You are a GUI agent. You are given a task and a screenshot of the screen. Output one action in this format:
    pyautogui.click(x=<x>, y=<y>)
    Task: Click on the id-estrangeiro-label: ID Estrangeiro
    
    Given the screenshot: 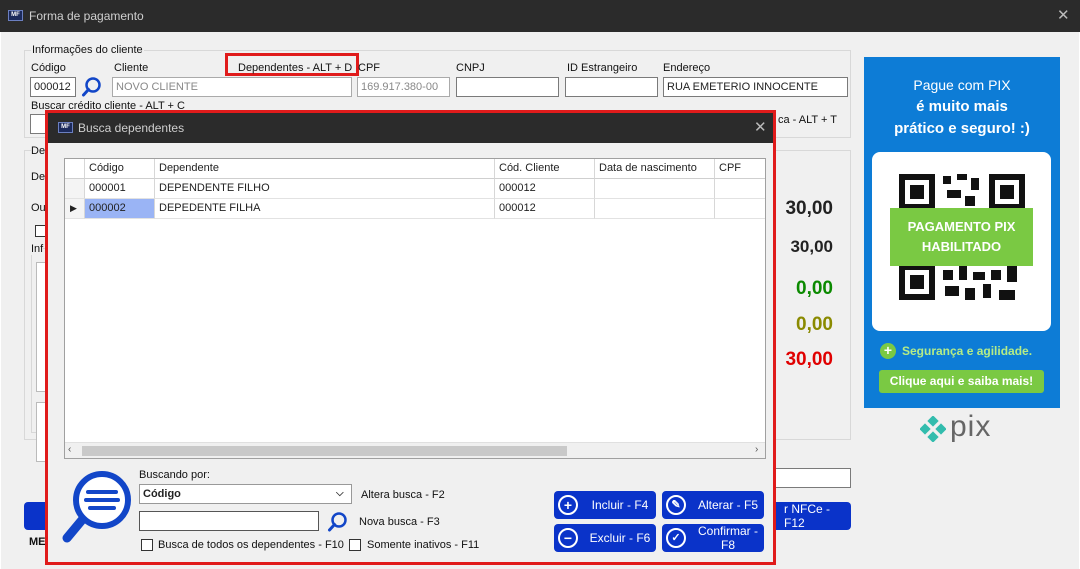 What is the action you would take?
    pyautogui.click(x=602, y=68)
    